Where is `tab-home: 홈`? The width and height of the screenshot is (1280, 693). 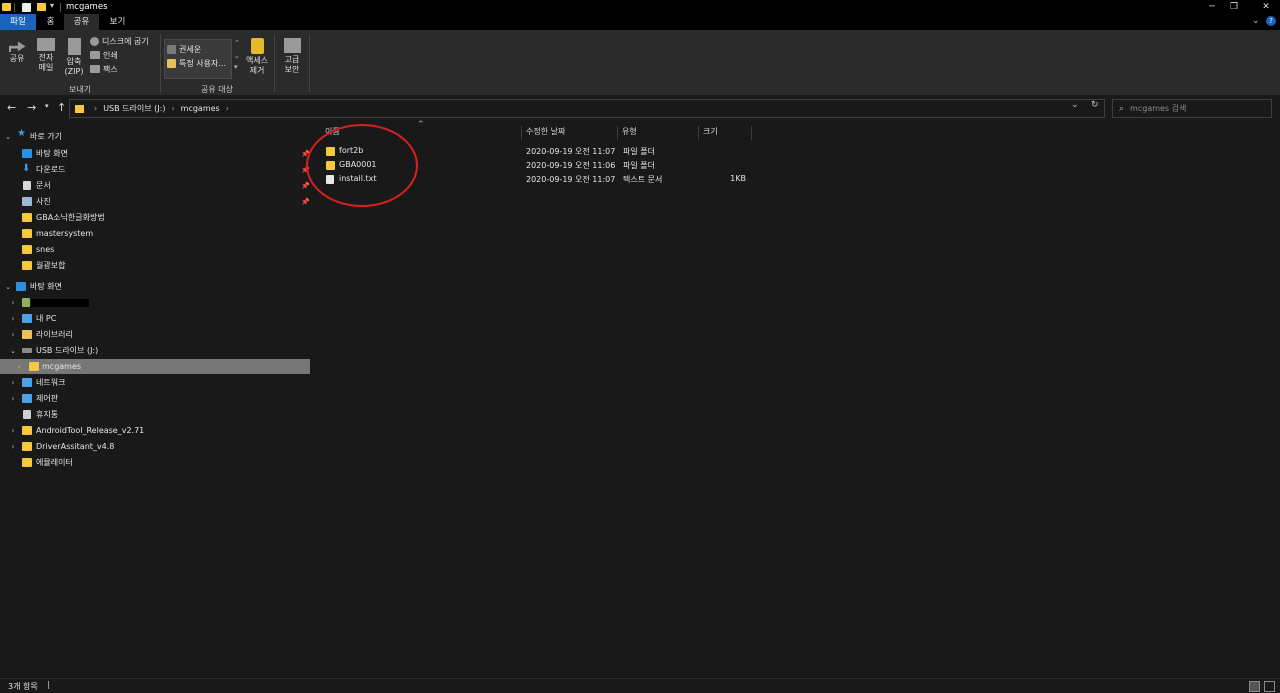
tab-home: 홈 is located at coordinates (50, 22).